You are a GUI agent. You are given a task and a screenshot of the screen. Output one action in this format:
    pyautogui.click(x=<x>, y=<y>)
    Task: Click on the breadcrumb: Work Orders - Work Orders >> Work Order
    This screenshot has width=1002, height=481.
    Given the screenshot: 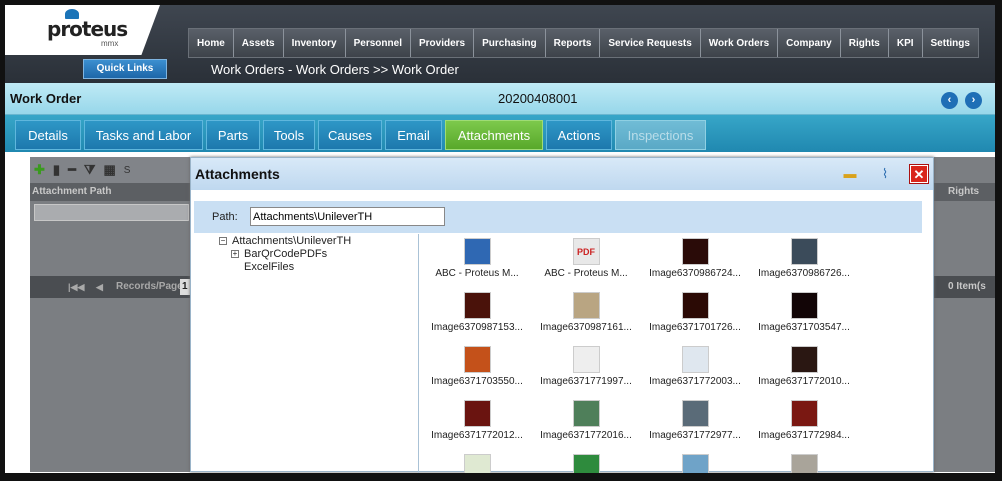 What is the action you would take?
    pyautogui.click(x=335, y=69)
    